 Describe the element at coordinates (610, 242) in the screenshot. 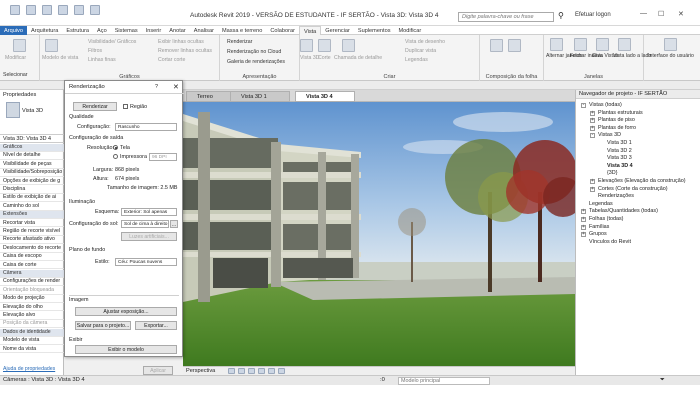

I see `browser-item: Vínculos do Revit` at that location.